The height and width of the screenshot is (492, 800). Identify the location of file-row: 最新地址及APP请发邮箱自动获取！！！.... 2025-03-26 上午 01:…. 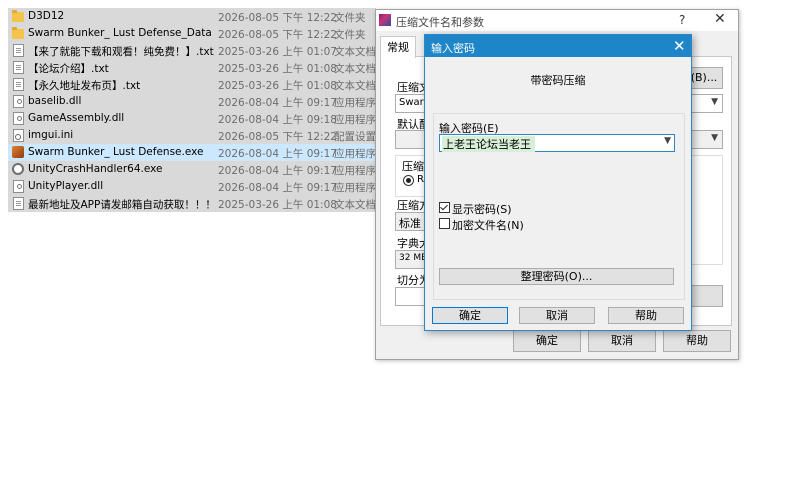
(192, 203).